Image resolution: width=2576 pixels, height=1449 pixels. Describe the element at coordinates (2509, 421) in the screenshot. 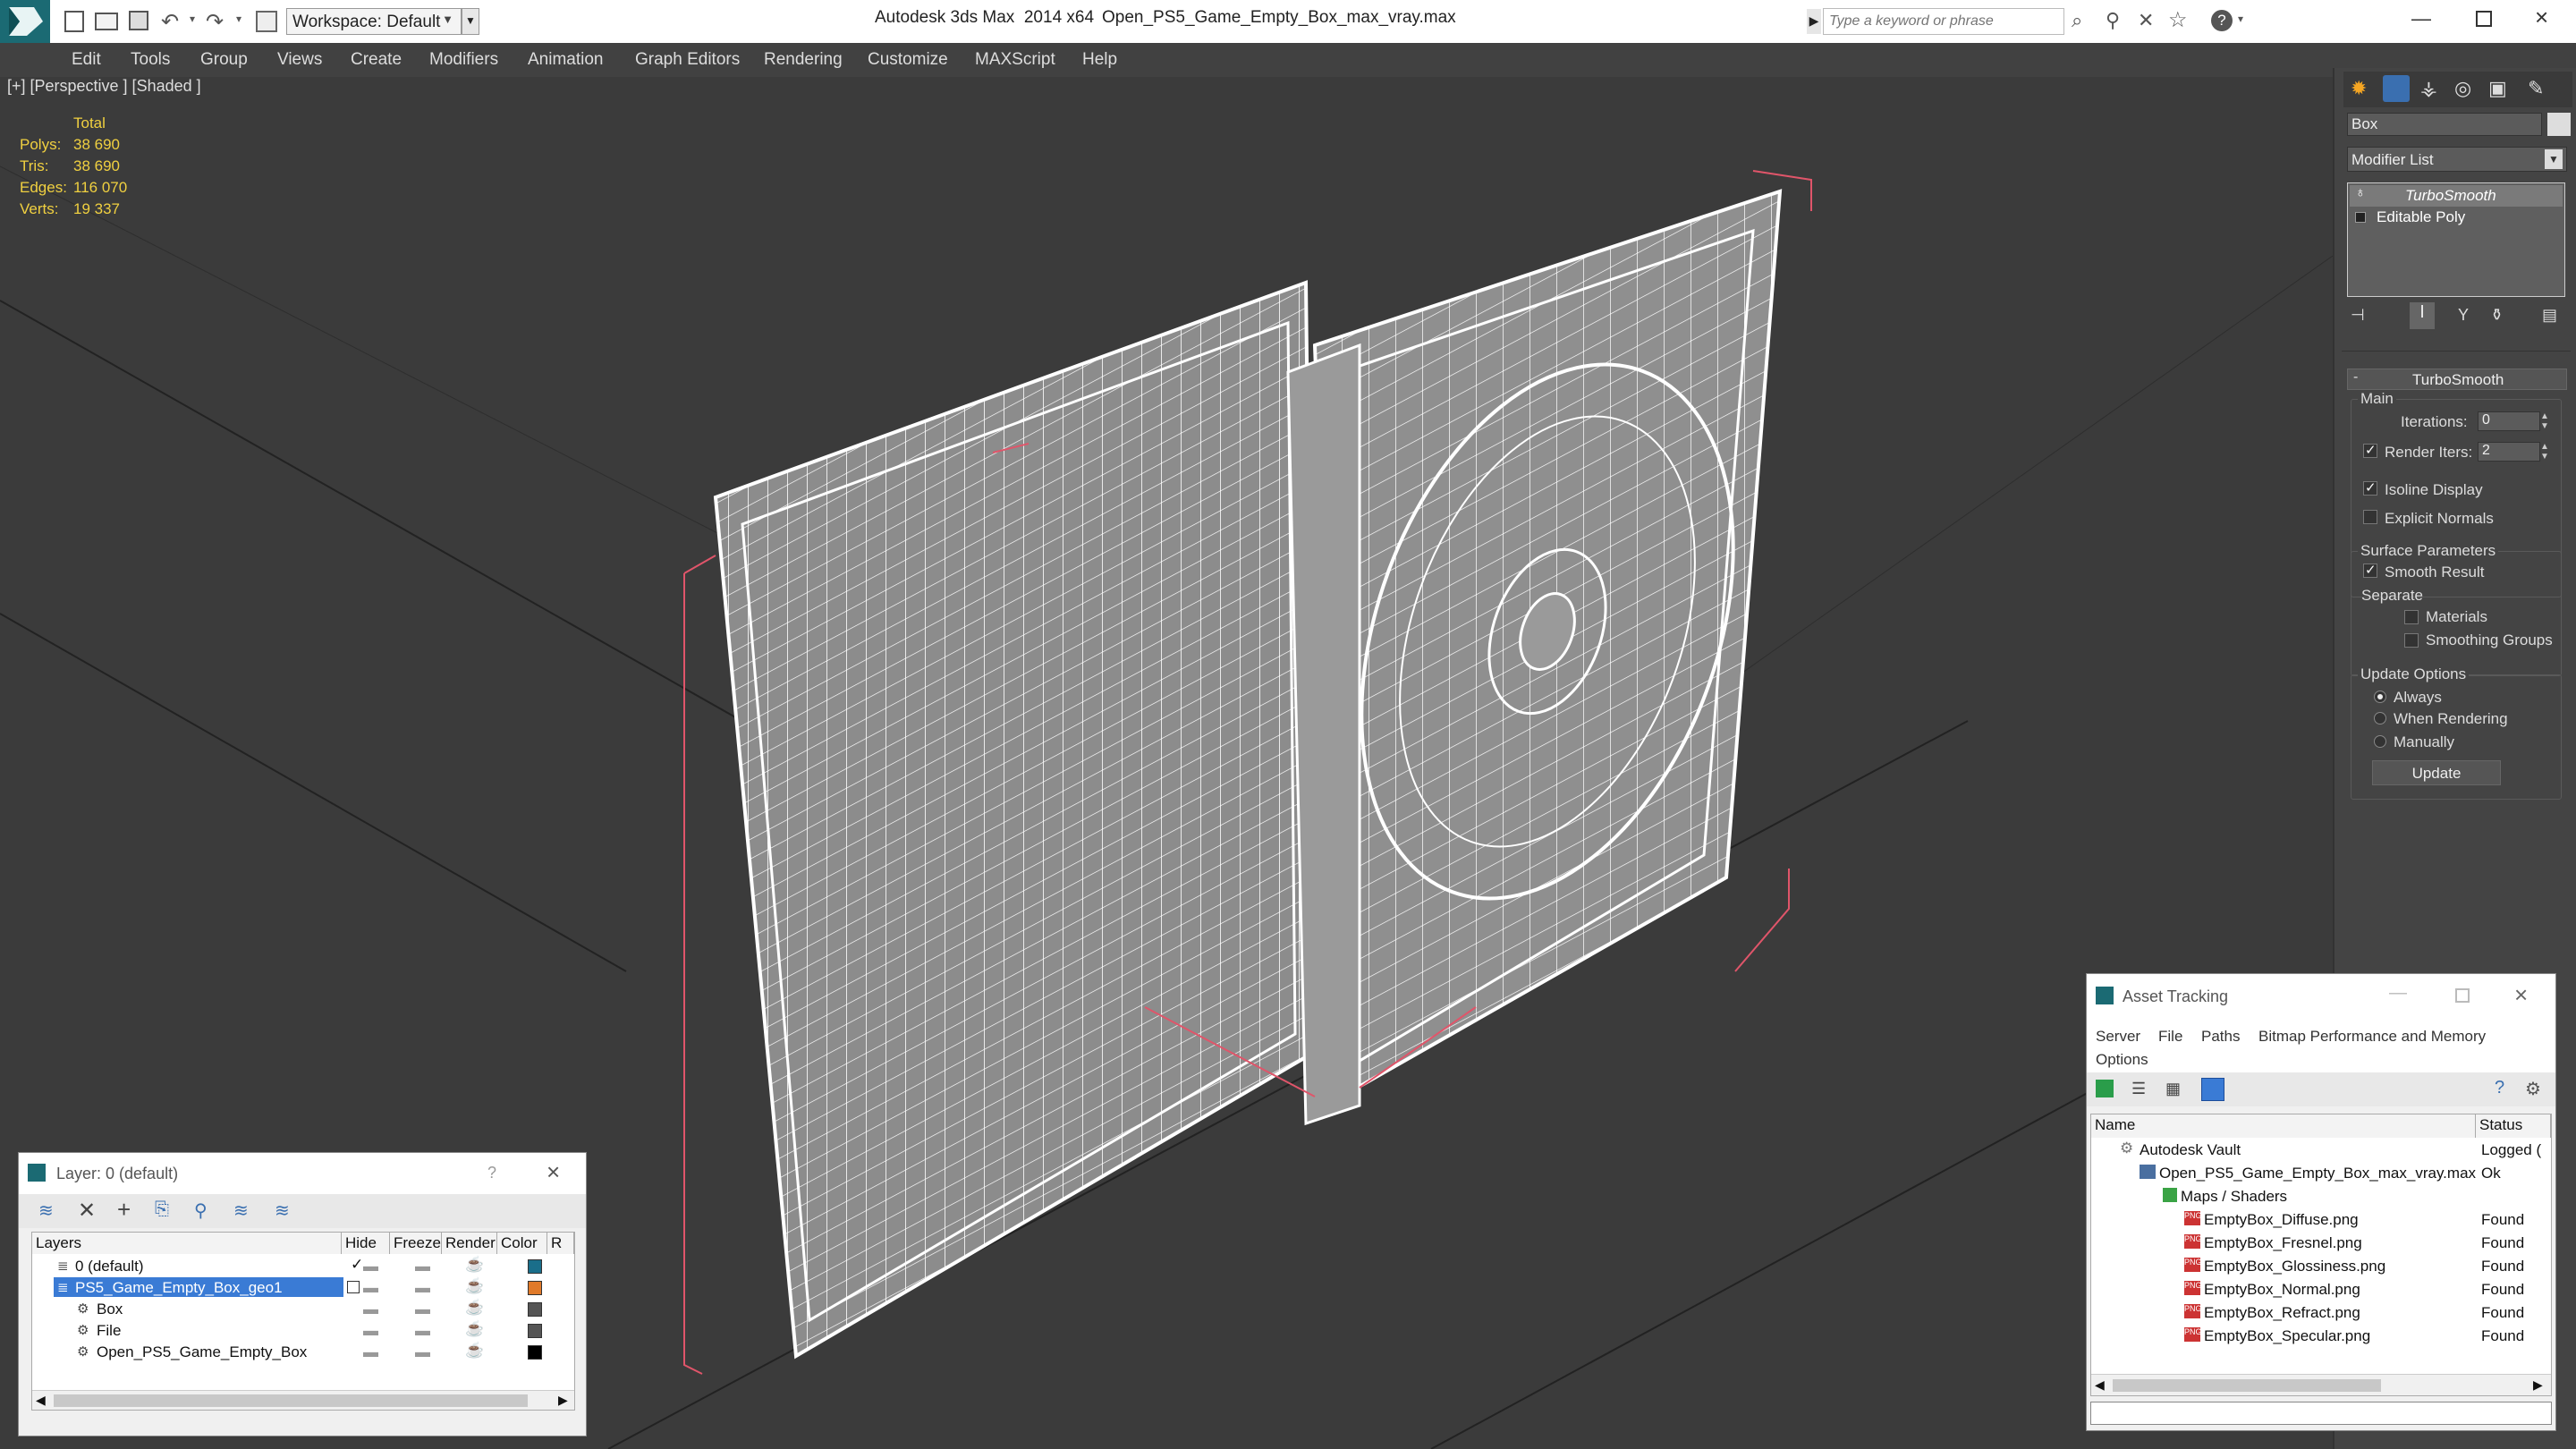

I see `iterations-spinner: 0` at that location.